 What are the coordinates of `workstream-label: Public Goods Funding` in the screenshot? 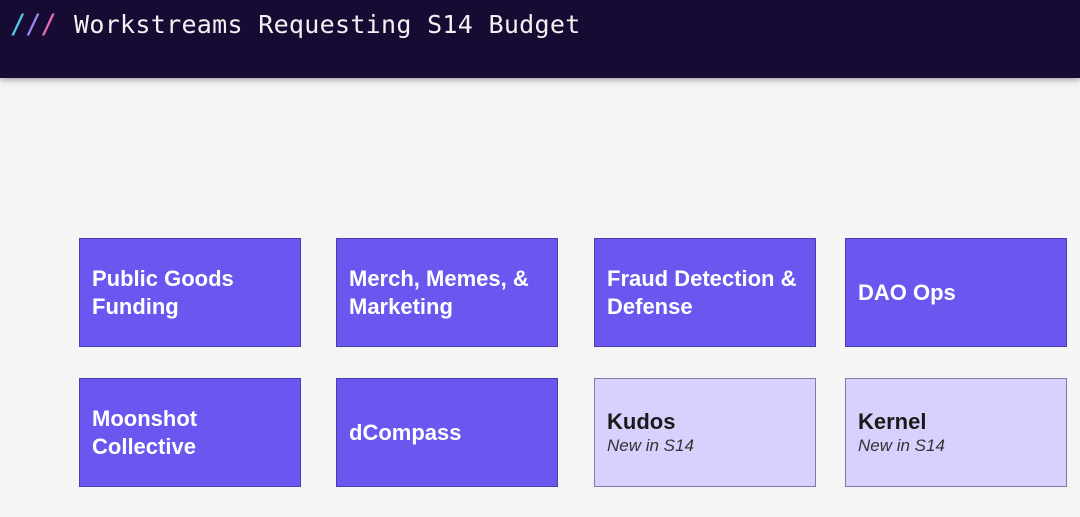 It's located at (163, 292).